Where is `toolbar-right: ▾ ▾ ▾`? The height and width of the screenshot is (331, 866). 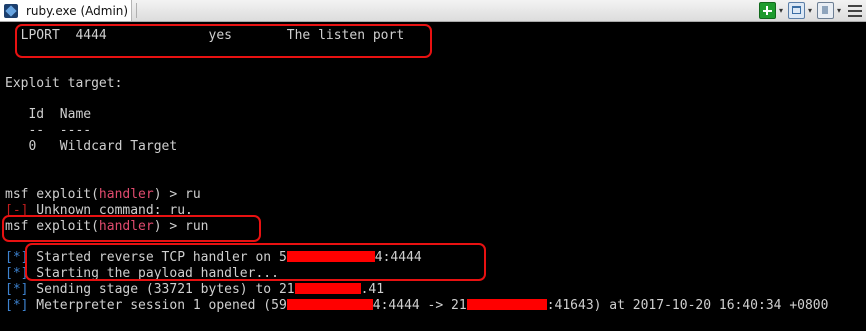
toolbar-right: ▾ ▾ ▾ is located at coordinates (810, 10).